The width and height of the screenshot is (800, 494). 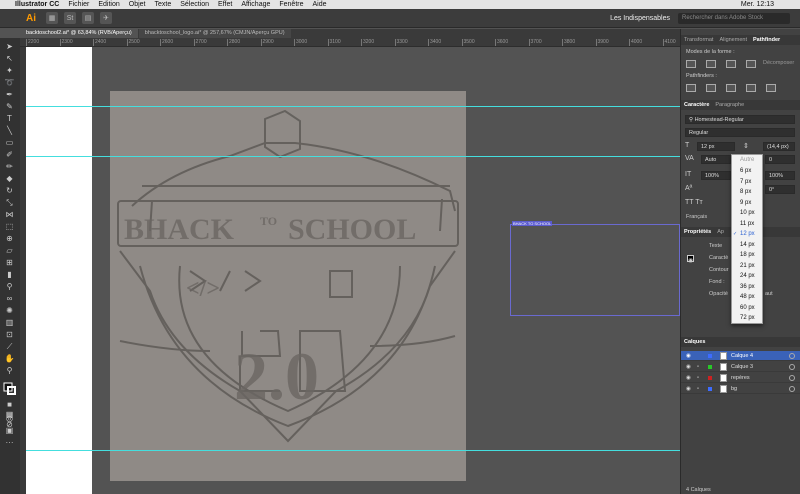 What do you see at coordinates (106, 18) in the screenshot?
I see `gpu-performance-icon: ✈` at bounding box center [106, 18].